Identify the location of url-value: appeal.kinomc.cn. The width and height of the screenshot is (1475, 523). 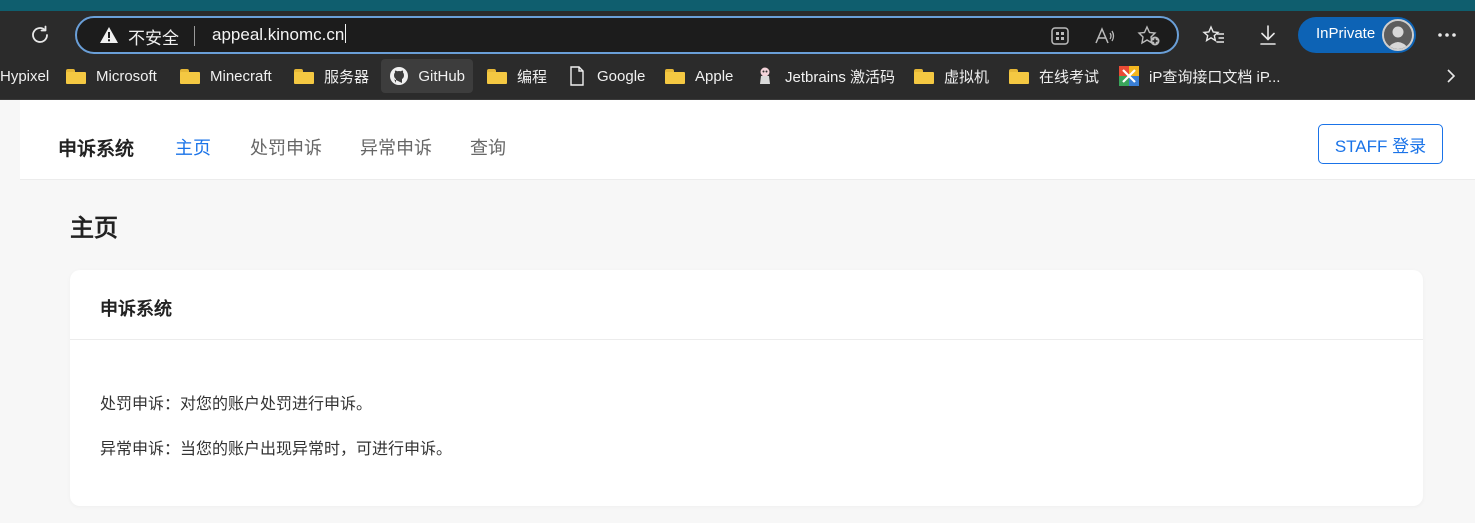
(278, 34).